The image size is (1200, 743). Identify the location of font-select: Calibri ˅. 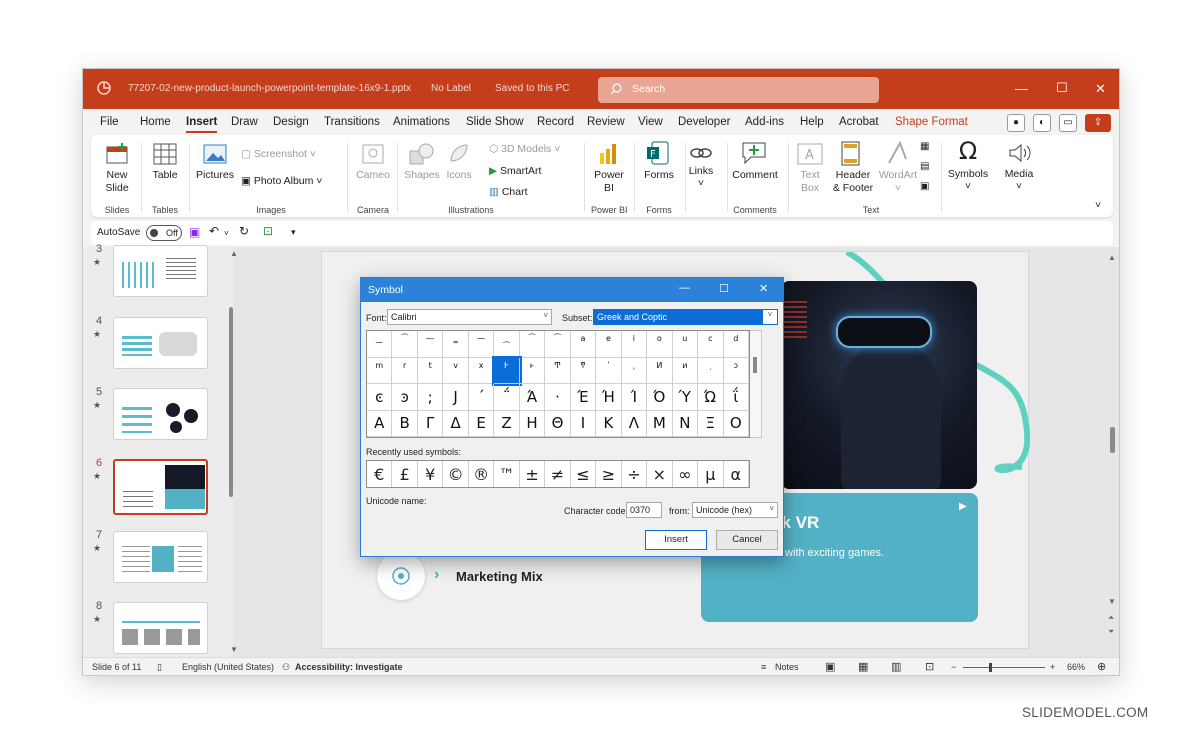
(469, 317).